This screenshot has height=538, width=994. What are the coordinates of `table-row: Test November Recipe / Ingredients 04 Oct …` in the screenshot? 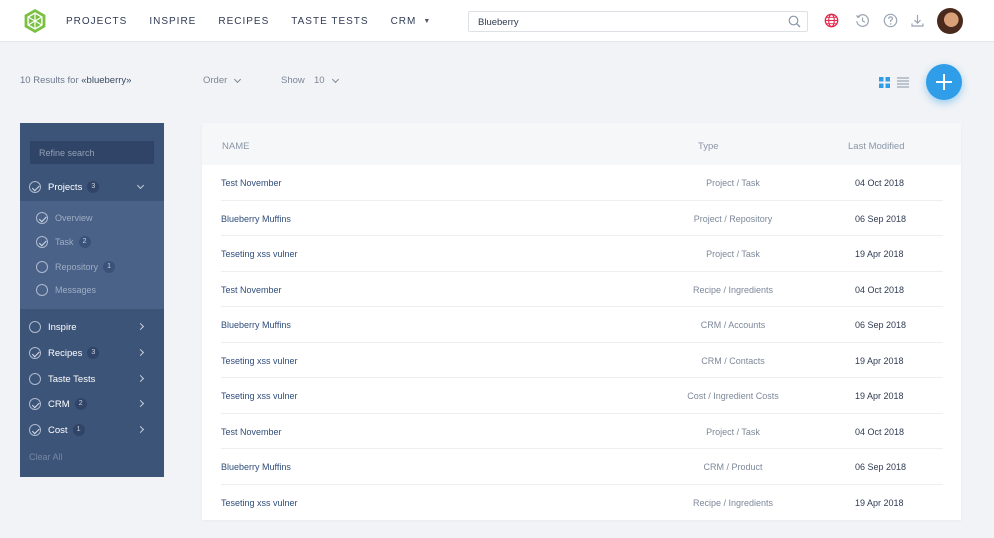 It's located at (582, 289).